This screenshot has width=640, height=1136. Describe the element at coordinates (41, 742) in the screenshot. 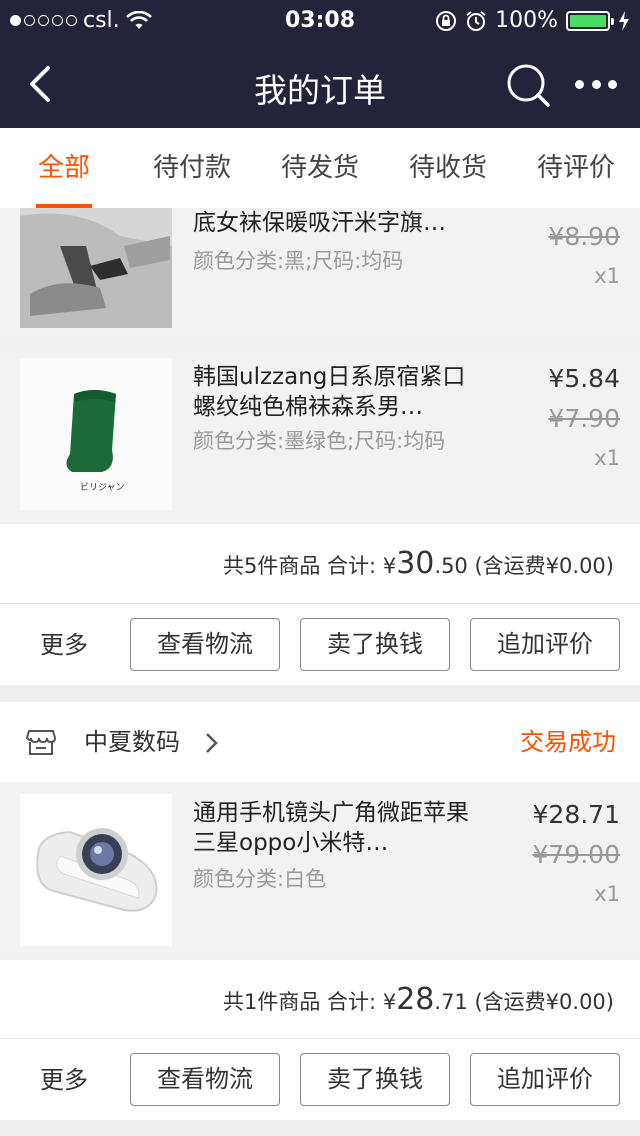

I see `store-icon` at that location.